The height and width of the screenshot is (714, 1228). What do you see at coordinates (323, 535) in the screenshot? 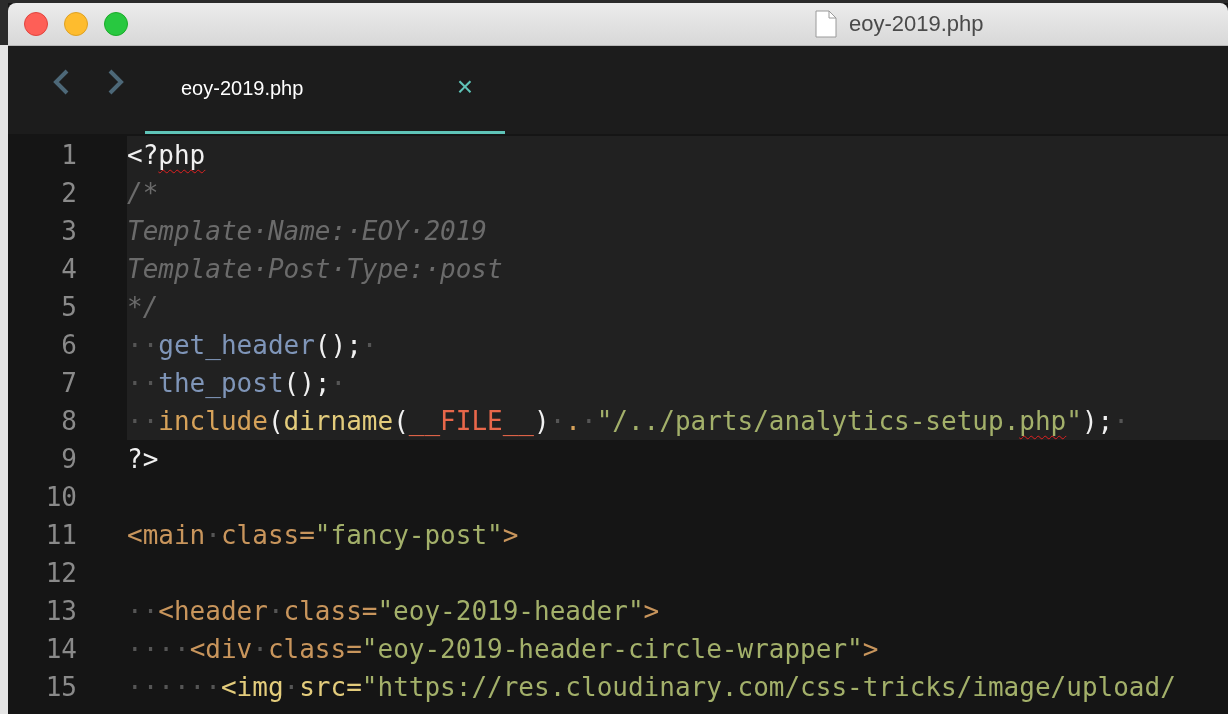
I see `code-line: <main·class="fancy-post">` at bounding box center [323, 535].